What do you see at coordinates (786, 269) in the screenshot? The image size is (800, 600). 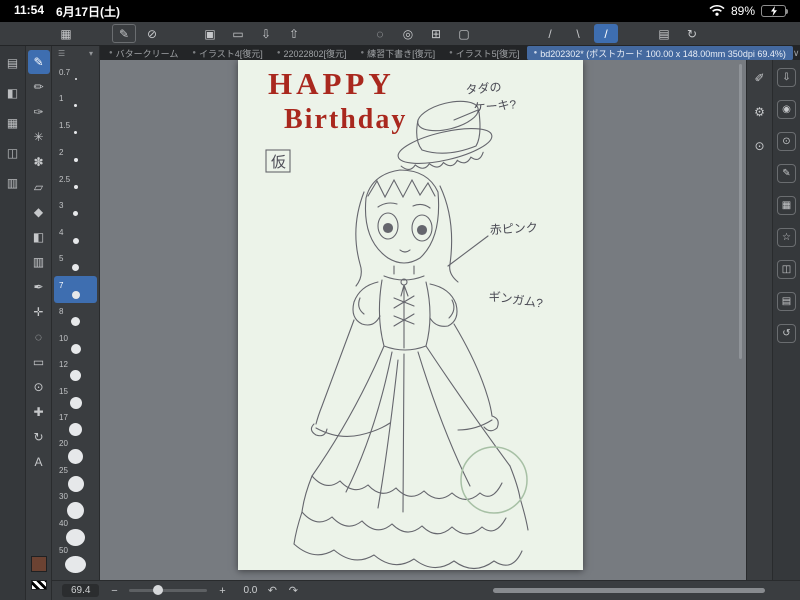 I see `navigator-icon: ◫` at bounding box center [786, 269].